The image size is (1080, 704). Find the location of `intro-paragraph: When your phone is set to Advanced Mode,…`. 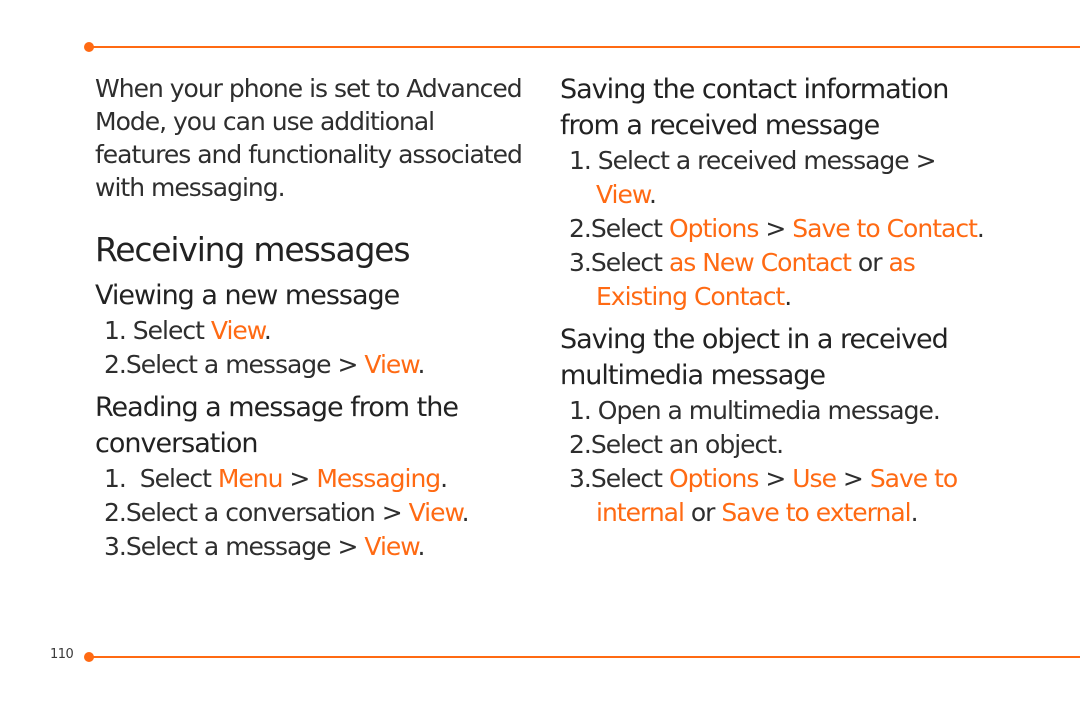

intro-paragraph: When your phone is set to Advanced Mode,… is located at coordinates (309, 138).